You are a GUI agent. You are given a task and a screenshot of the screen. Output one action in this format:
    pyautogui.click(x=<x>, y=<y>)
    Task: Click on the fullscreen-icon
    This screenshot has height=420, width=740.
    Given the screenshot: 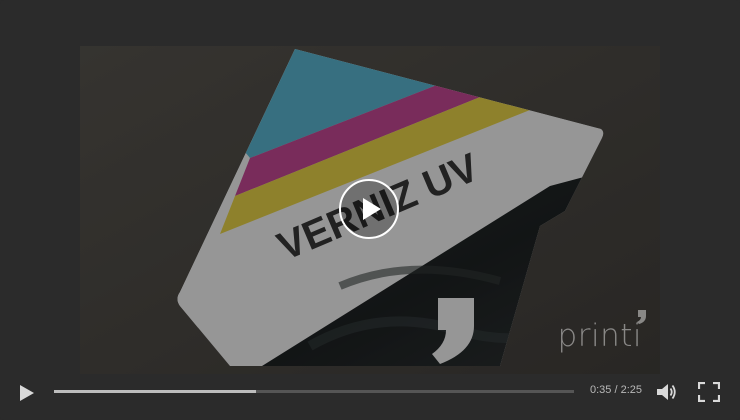 What is the action you would take?
    pyautogui.click(x=709, y=392)
    